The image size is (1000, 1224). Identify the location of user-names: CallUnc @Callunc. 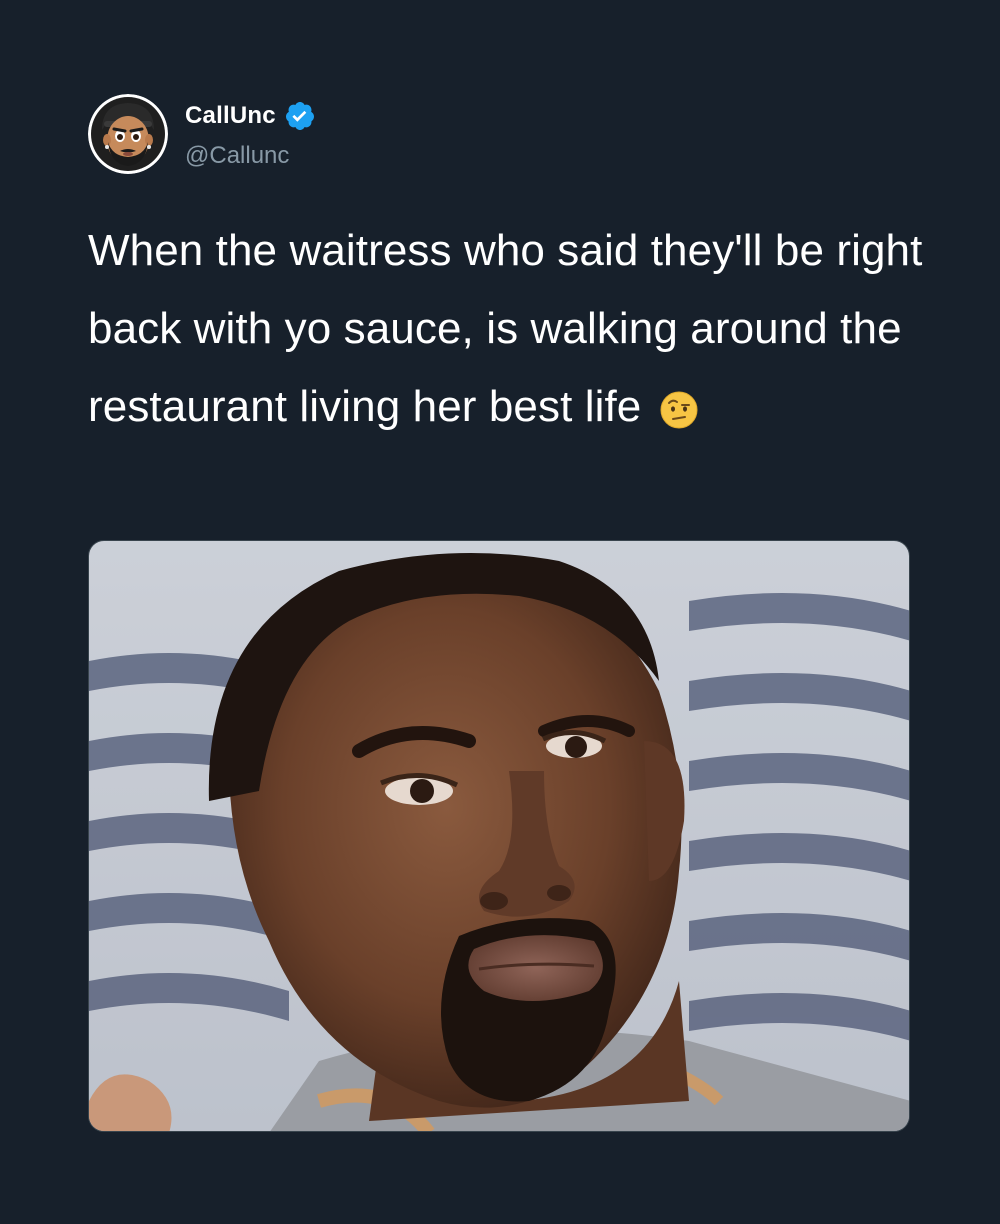
(250, 134).